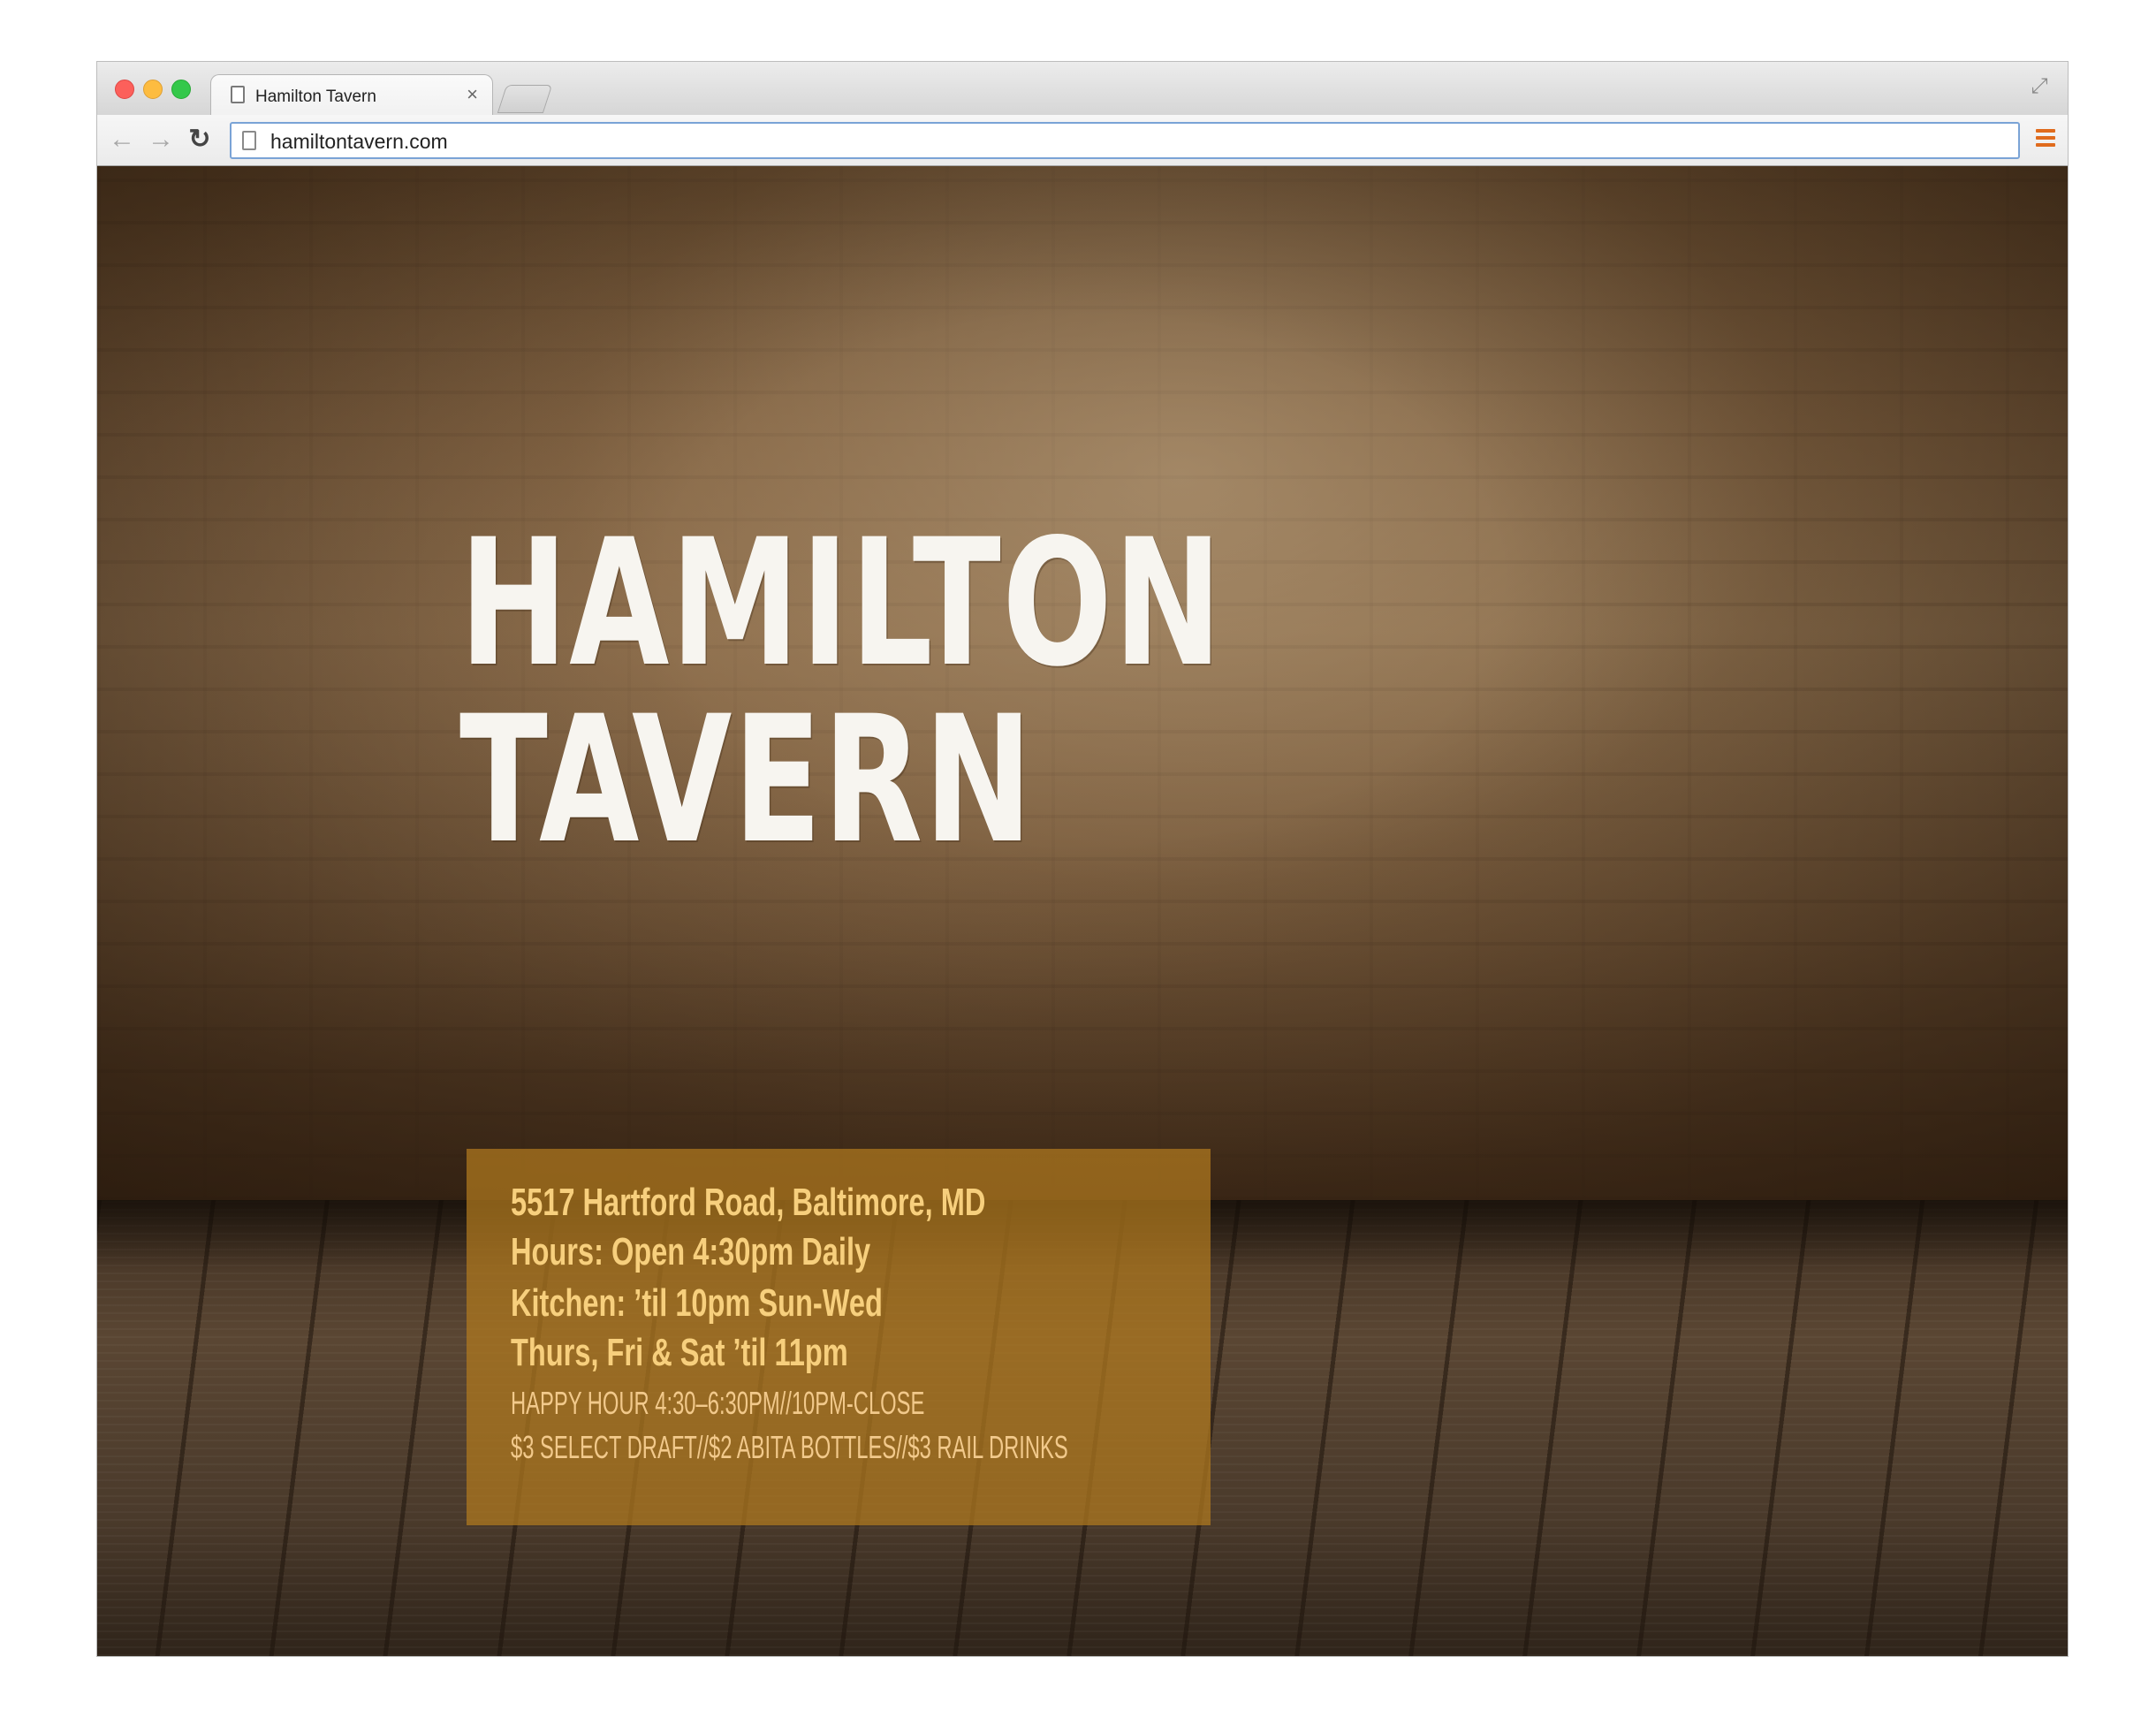 The height and width of the screenshot is (1725, 2156). What do you see at coordinates (161, 139) in the screenshot?
I see `forward-arrow-icon: →` at bounding box center [161, 139].